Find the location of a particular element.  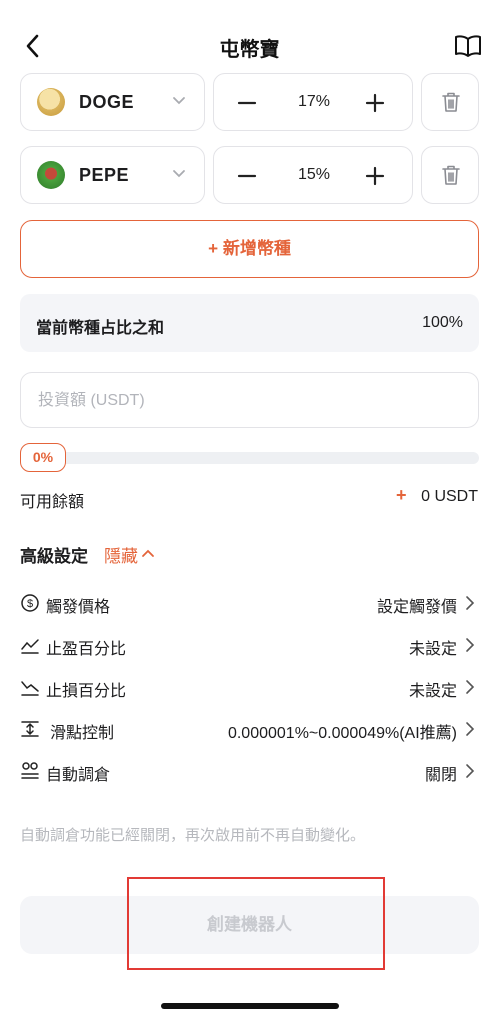

page-title: 屯幣寶 is located at coordinates (249, 50).